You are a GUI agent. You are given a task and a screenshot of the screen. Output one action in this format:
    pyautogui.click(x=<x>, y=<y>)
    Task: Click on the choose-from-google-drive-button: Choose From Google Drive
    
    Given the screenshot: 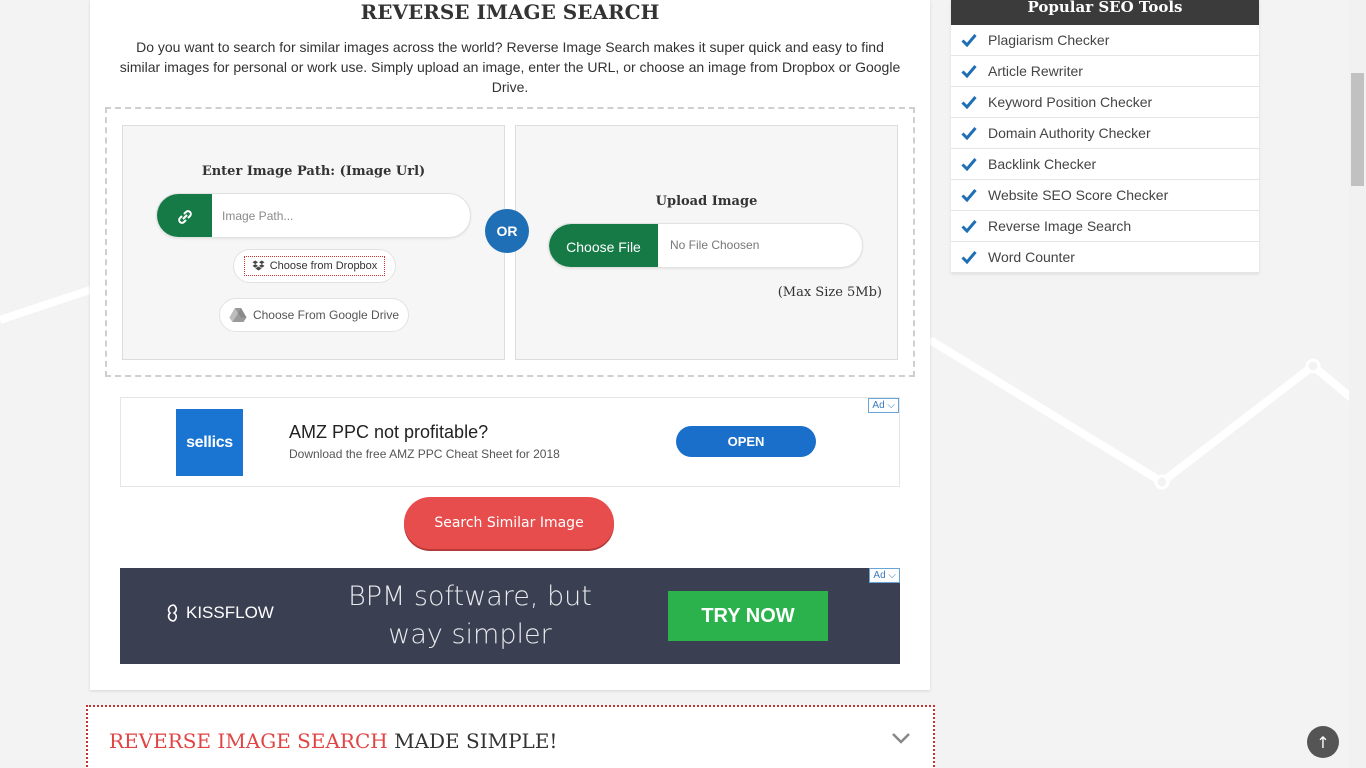 What is the action you would take?
    pyautogui.click(x=314, y=315)
    